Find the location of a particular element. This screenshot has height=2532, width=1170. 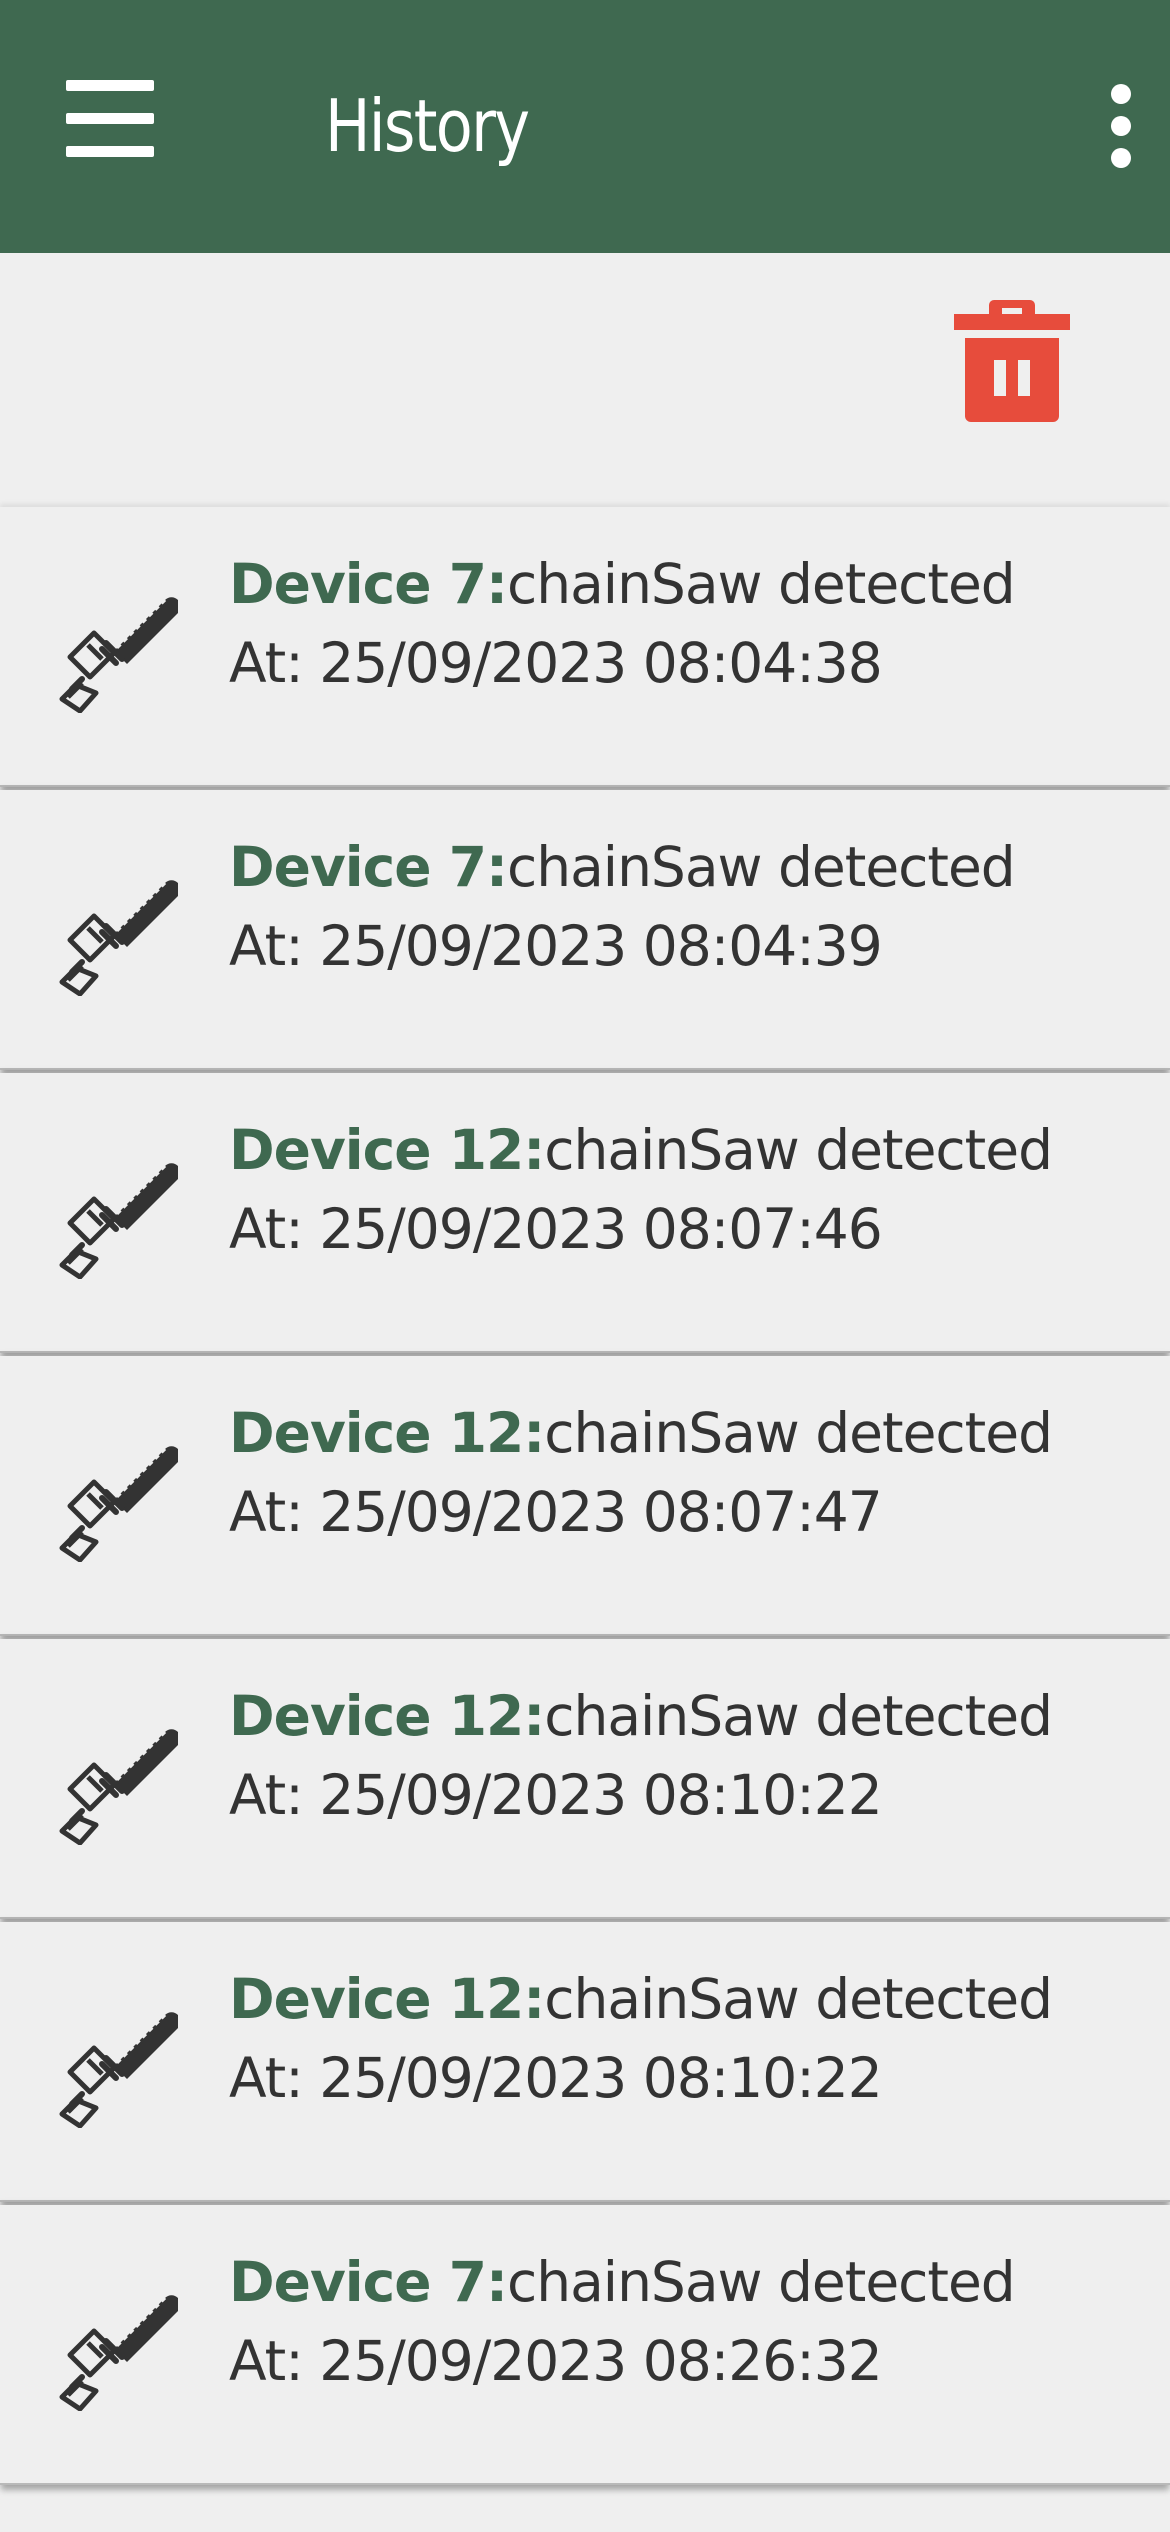

event-timestamp: At: 25/09/2023 08:04:38 is located at coordinates (556, 663).